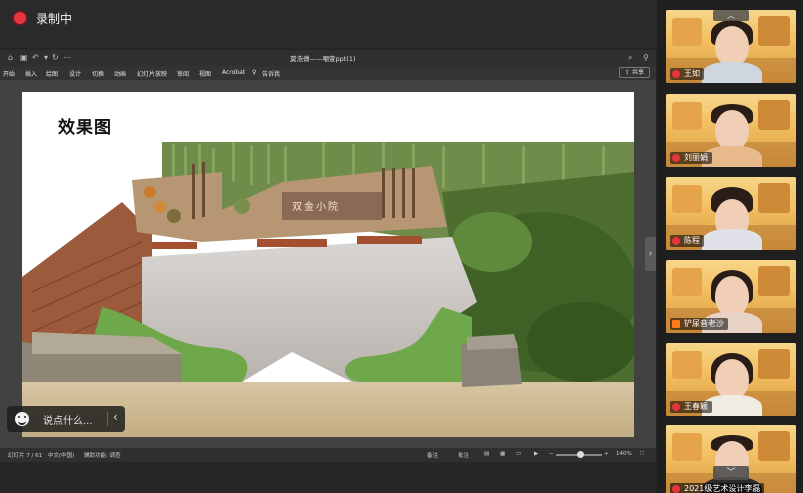 The width and height of the screenshot is (803, 493). Describe the element at coordinates (551, 454) in the screenshot. I see `zoom-out-icon: −` at that location.